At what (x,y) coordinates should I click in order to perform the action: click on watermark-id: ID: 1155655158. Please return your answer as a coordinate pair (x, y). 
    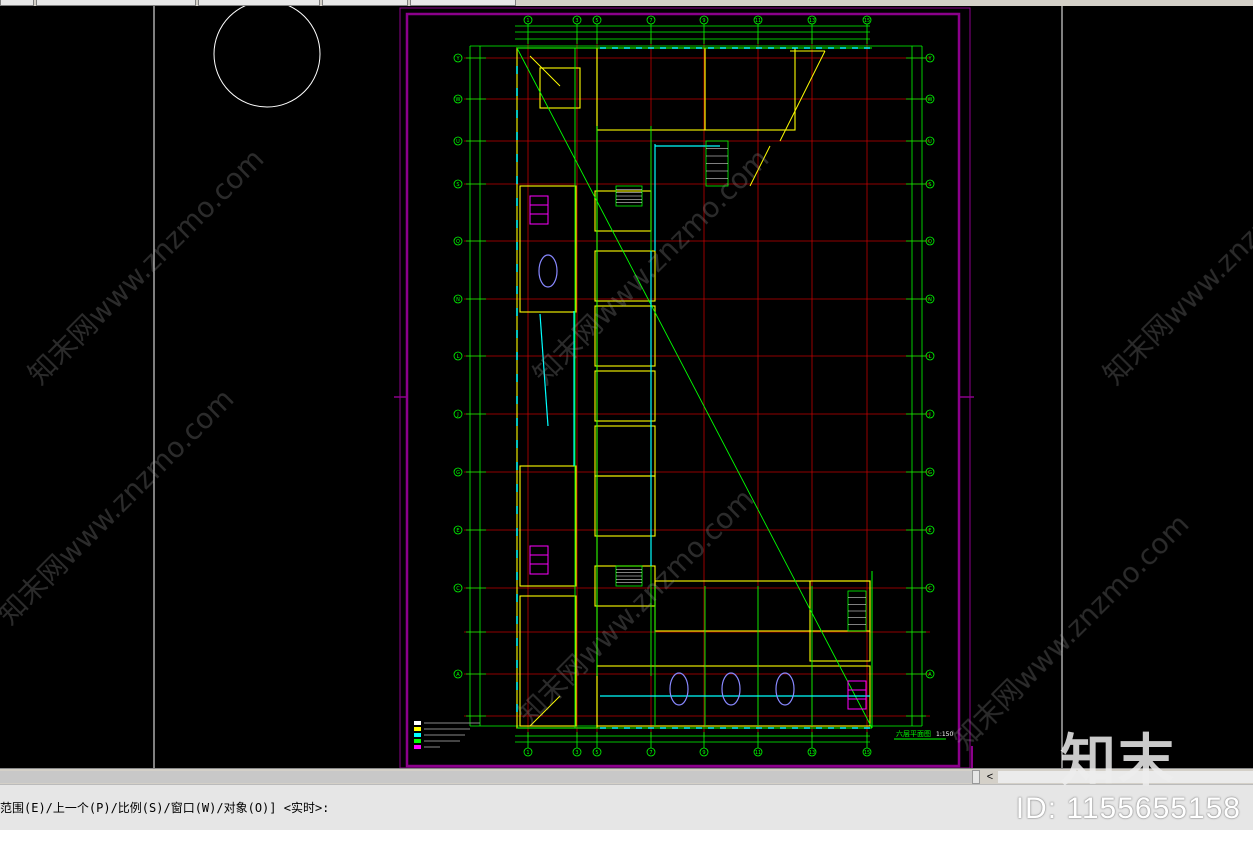
    Looking at the image, I should click on (1128, 808).